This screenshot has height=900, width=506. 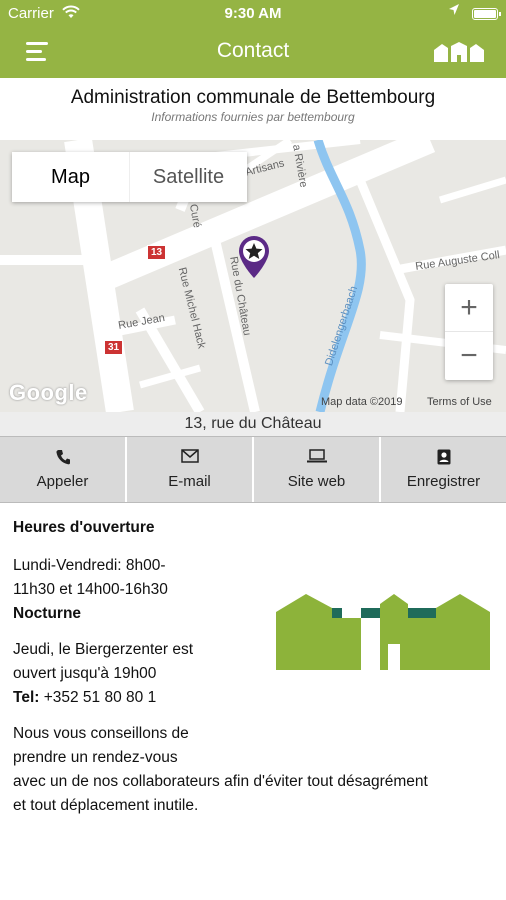 What do you see at coordinates (189, 459) in the screenshot?
I see `envelope-icon` at bounding box center [189, 459].